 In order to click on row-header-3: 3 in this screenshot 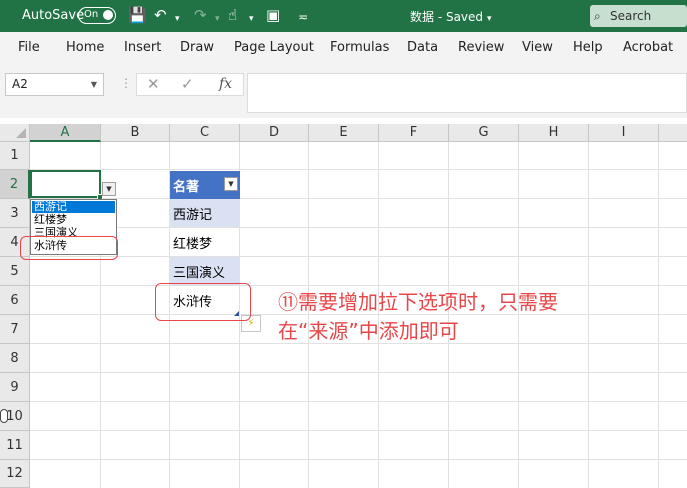, I will do `click(15, 213)`.